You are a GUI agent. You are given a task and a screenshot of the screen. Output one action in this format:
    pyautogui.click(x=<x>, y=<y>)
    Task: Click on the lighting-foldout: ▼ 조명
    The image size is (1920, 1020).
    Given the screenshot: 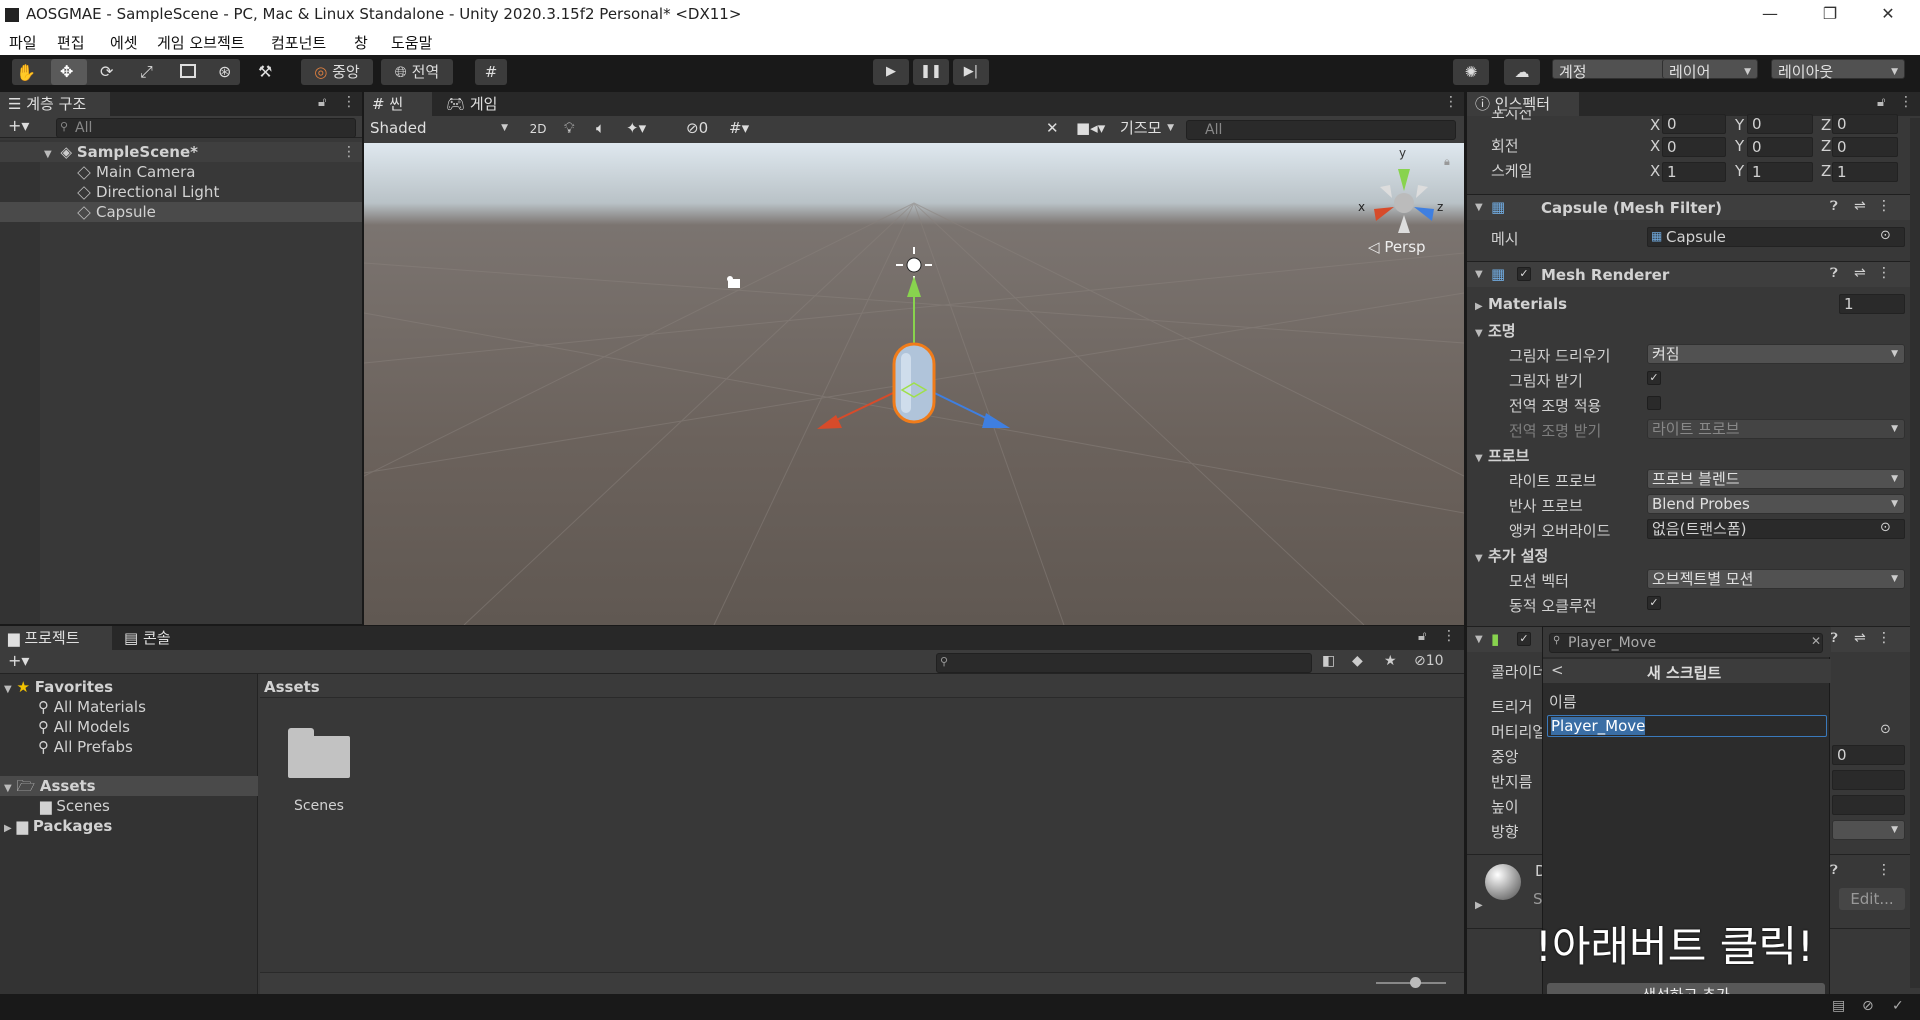 What is the action you would take?
    pyautogui.click(x=1495, y=330)
    